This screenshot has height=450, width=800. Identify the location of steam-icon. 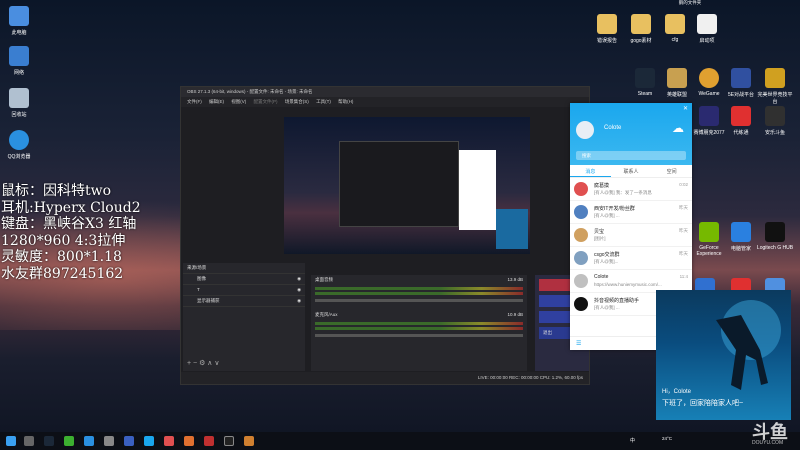
(645, 78).